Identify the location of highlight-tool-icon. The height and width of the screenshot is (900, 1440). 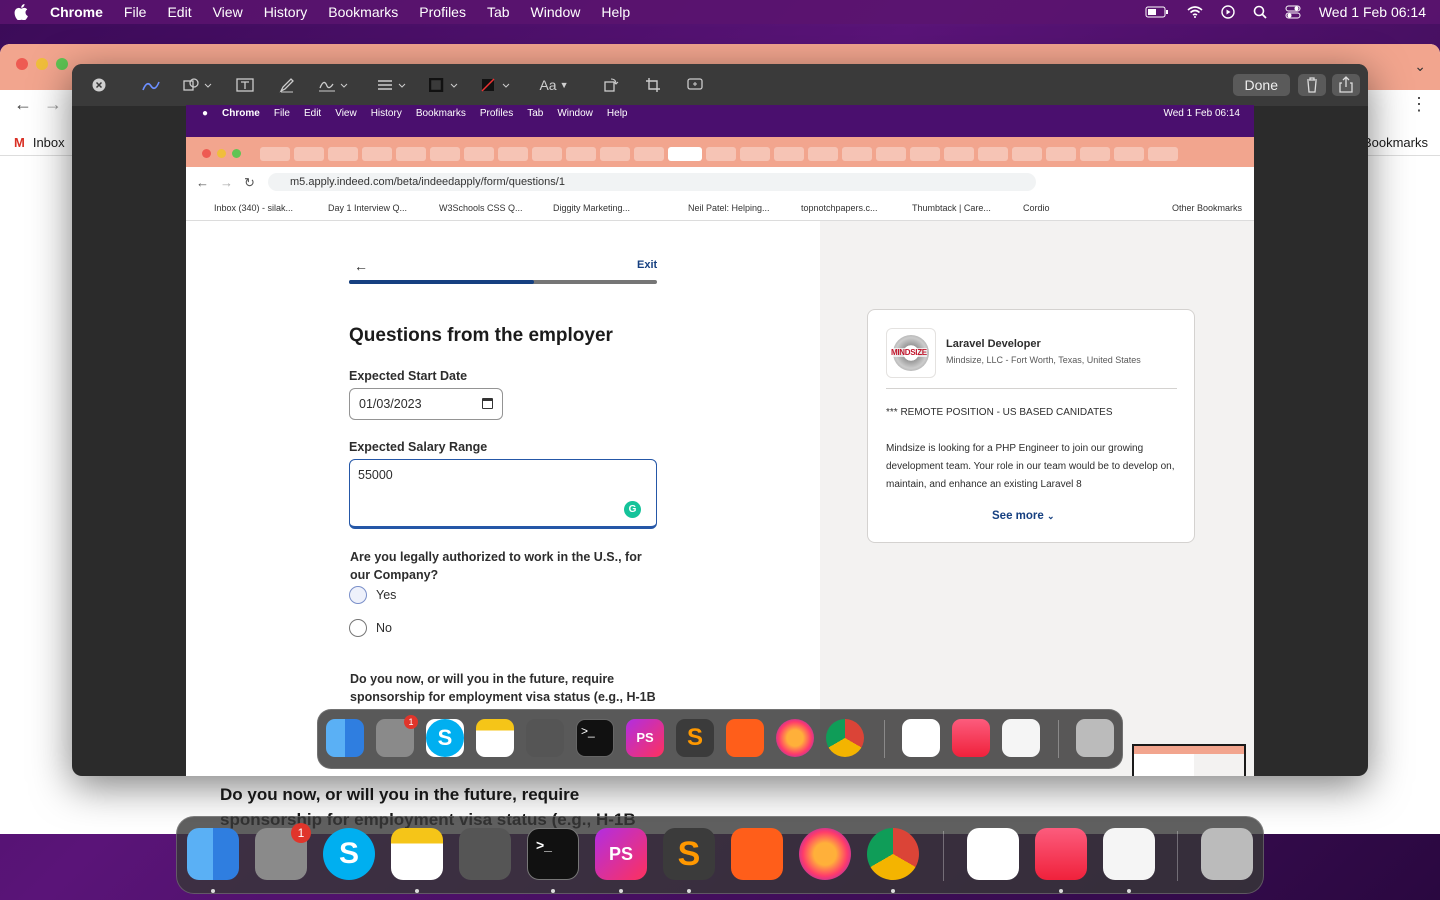
(287, 85).